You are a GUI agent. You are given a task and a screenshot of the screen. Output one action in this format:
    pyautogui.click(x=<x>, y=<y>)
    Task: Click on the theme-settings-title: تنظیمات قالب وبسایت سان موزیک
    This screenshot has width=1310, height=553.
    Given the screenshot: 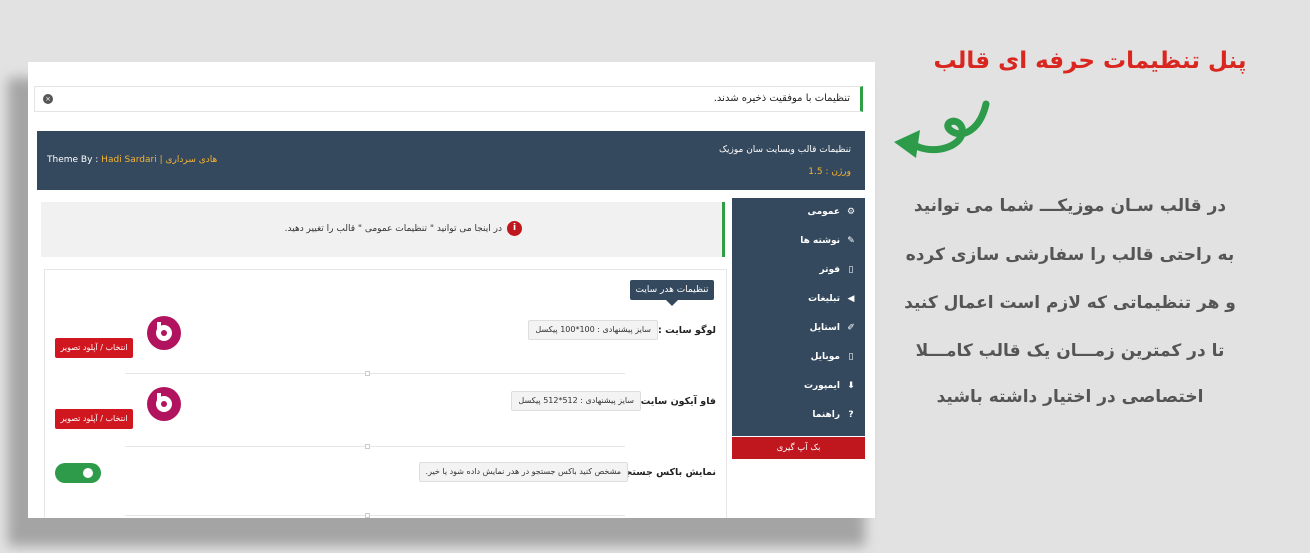 What is the action you would take?
    pyautogui.click(x=784, y=150)
    